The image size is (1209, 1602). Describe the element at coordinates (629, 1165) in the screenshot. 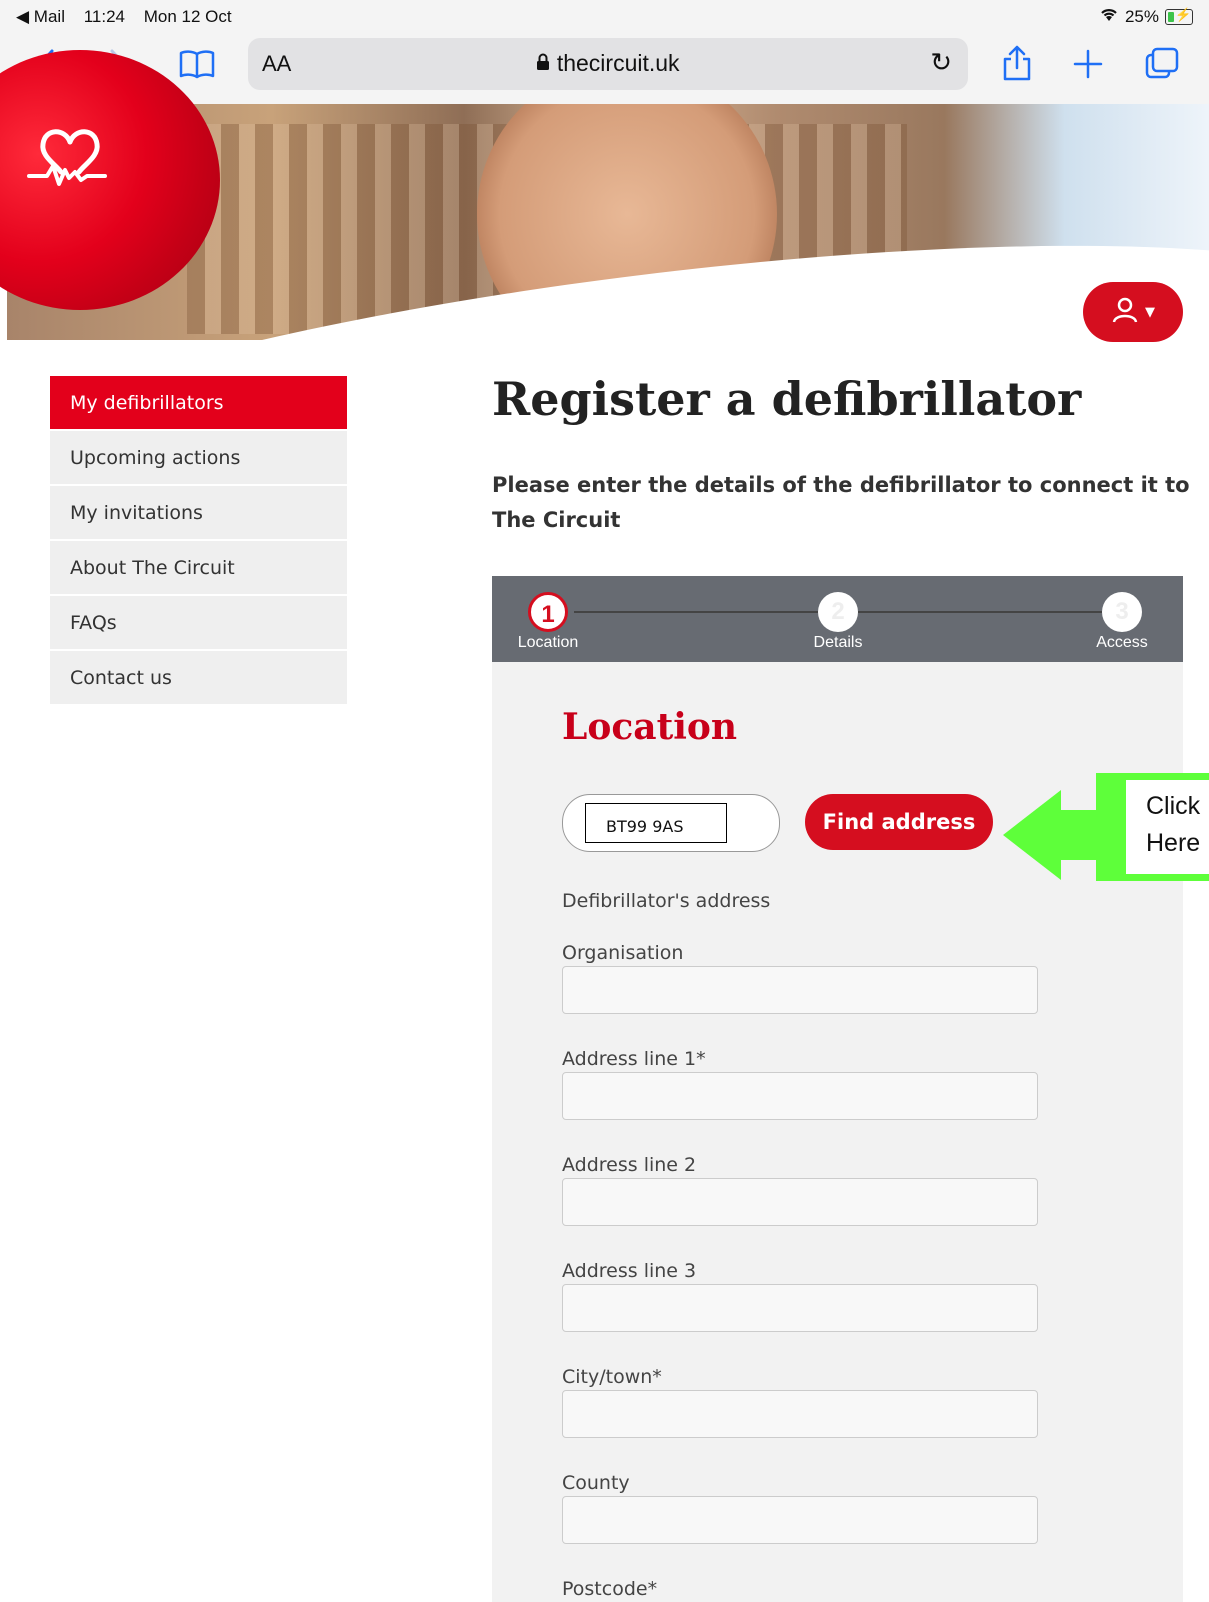

I see `address-line-2-label: Address line 2` at that location.